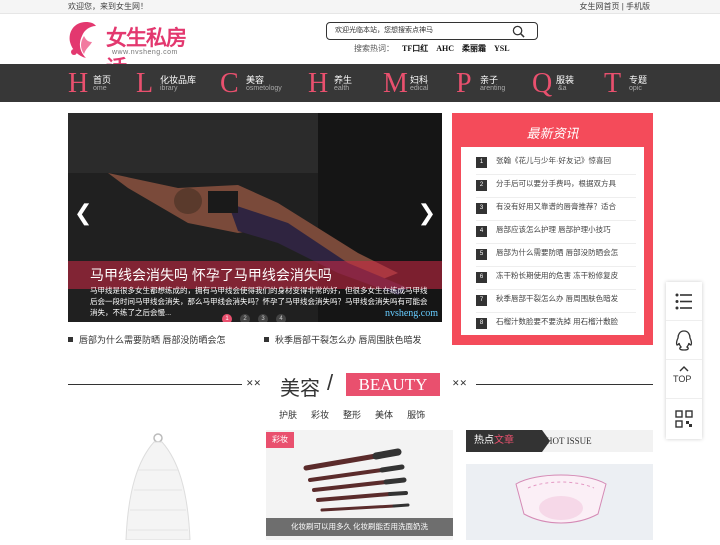  What do you see at coordinates (481, 323) in the screenshot?
I see `news-number: 8` at bounding box center [481, 323].